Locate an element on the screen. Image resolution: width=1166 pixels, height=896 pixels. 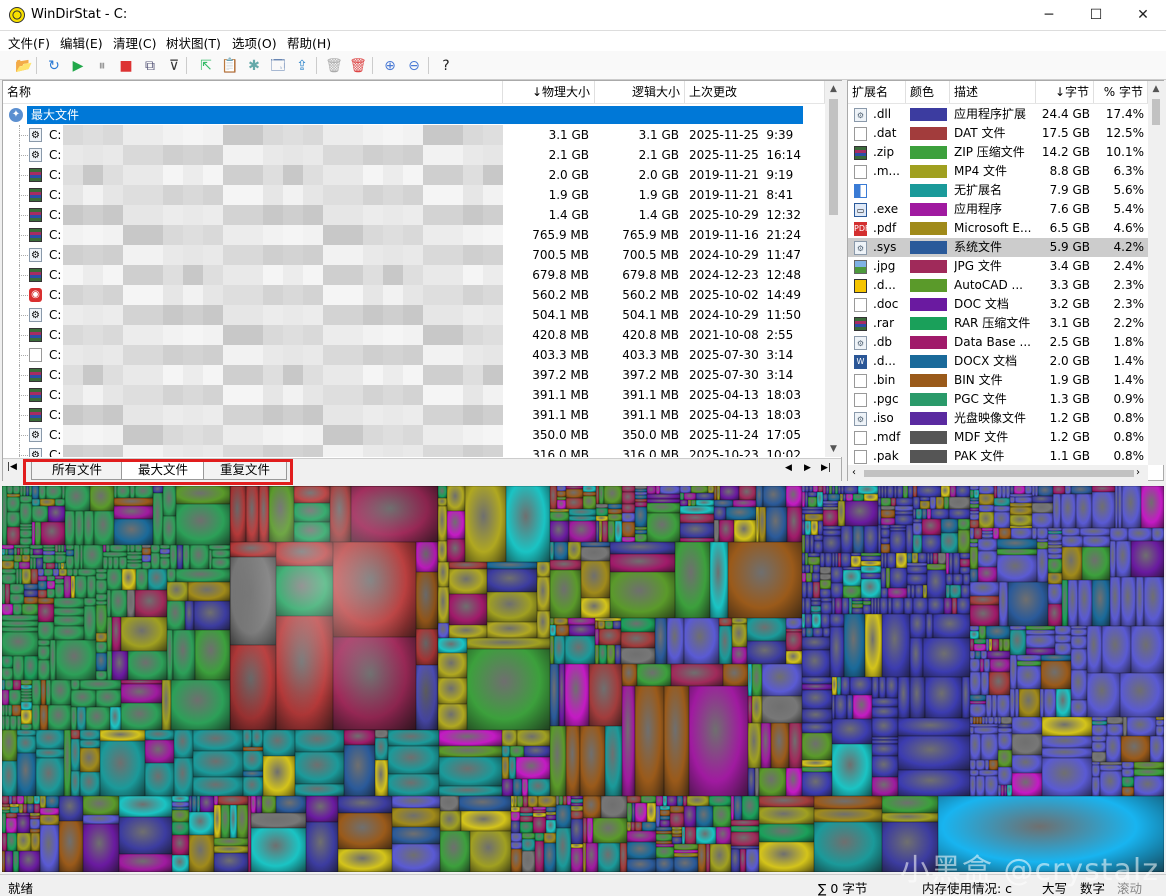
ext-scroll-left-arrow-icon: ‹ is located at coordinates (854, 473).